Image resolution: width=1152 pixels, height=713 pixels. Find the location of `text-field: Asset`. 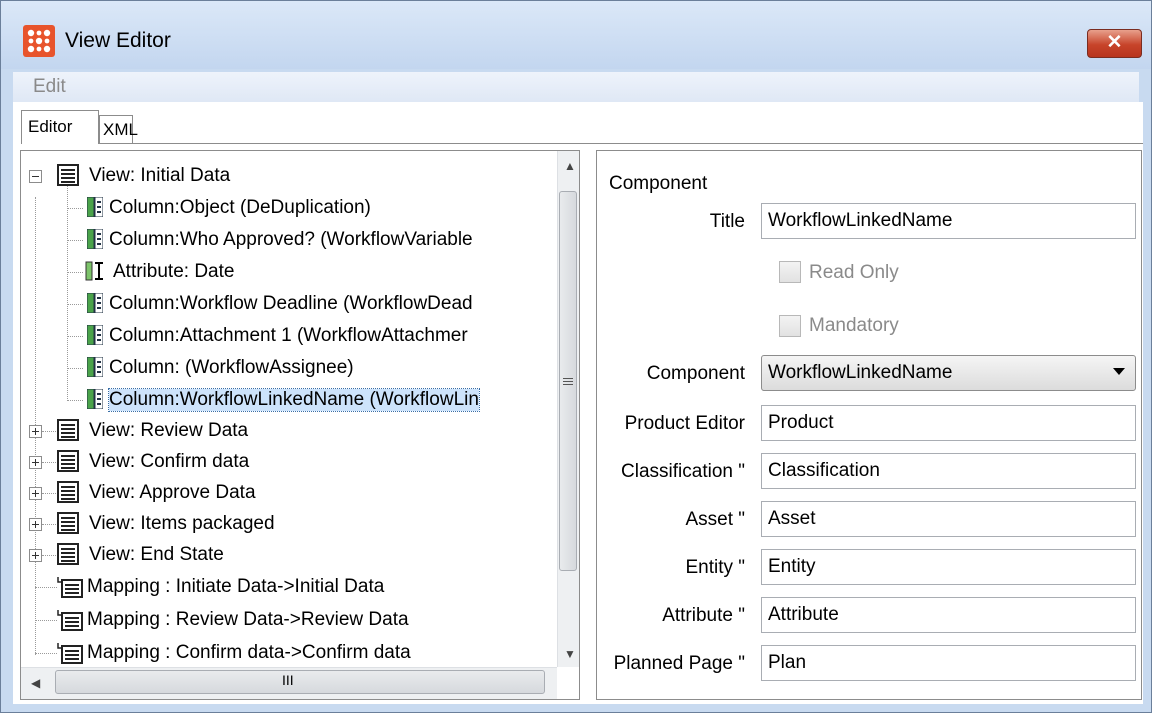

text-field: Asset is located at coordinates (948, 519).